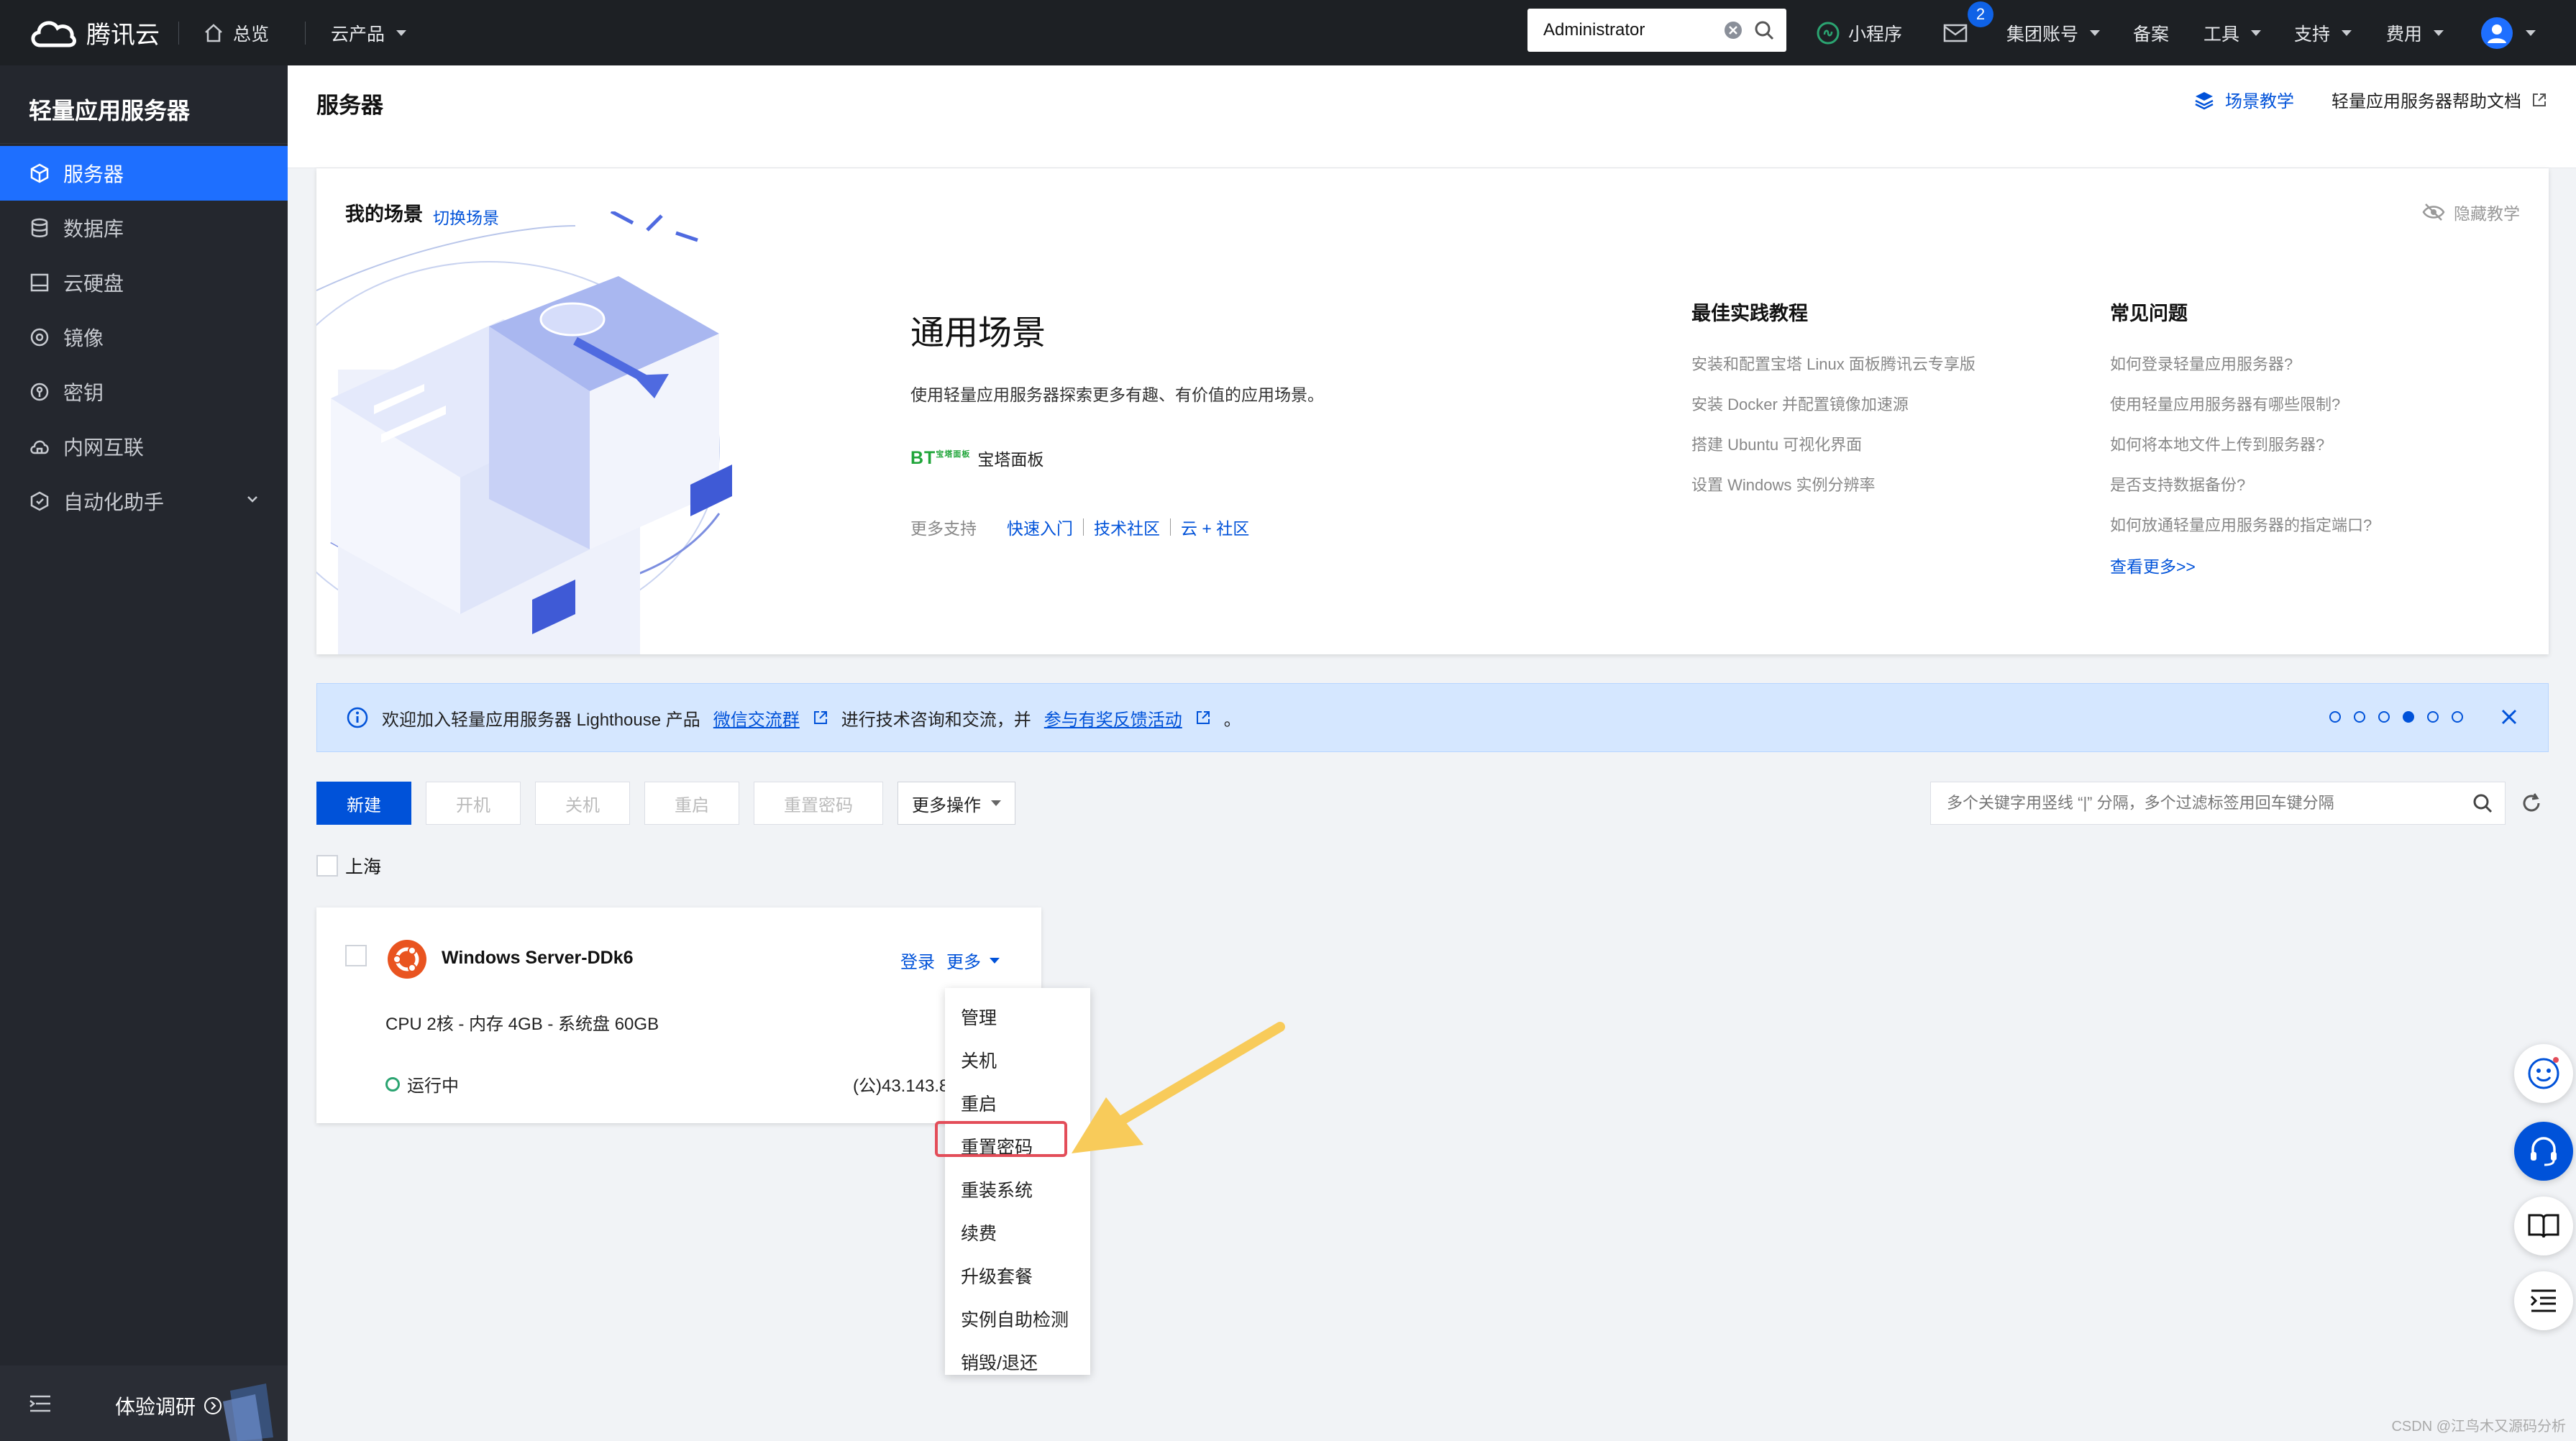 The width and height of the screenshot is (2576, 1441). What do you see at coordinates (1215, 527) in the screenshot?
I see `cloud-community-link: 云 + 社区` at bounding box center [1215, 527].